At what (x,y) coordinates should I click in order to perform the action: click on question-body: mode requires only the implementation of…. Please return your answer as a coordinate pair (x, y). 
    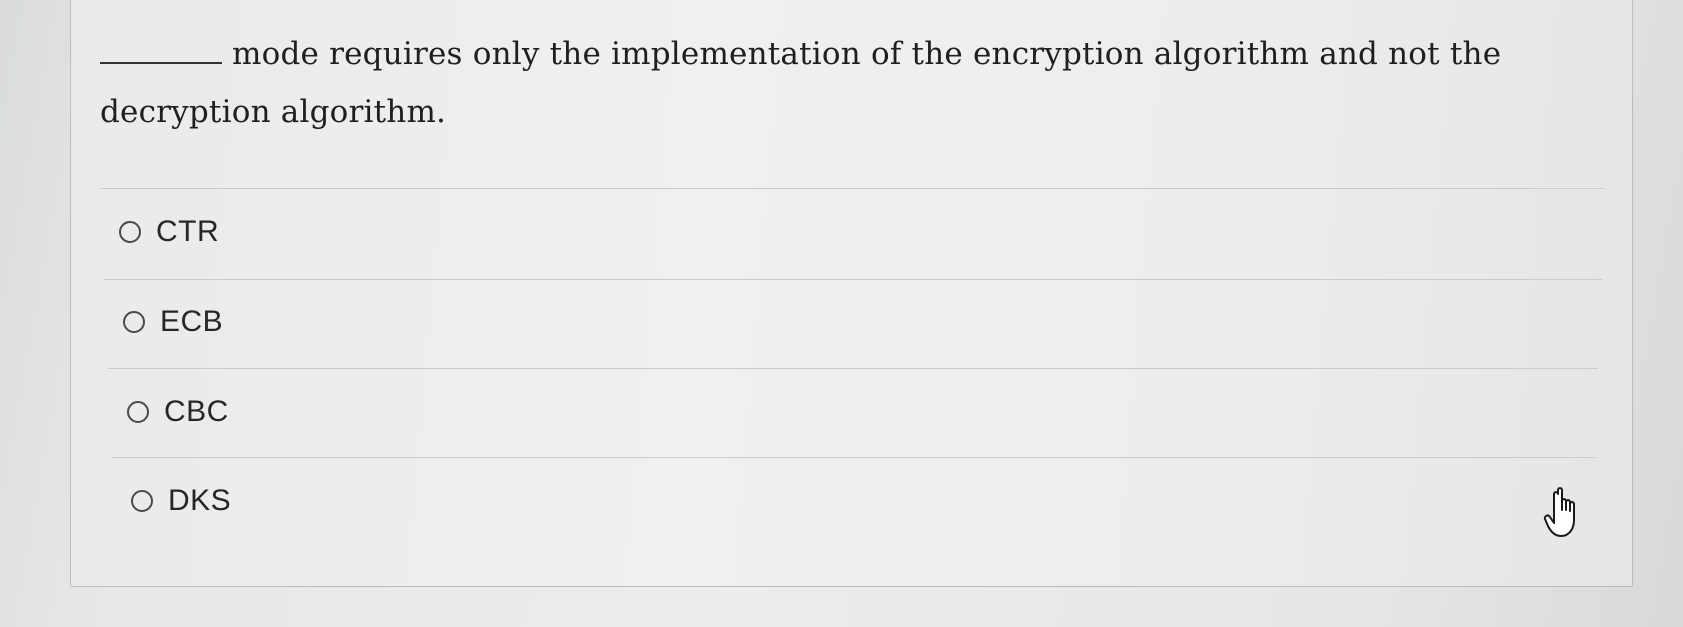
    Looking at the image, I should click on (801, 83).